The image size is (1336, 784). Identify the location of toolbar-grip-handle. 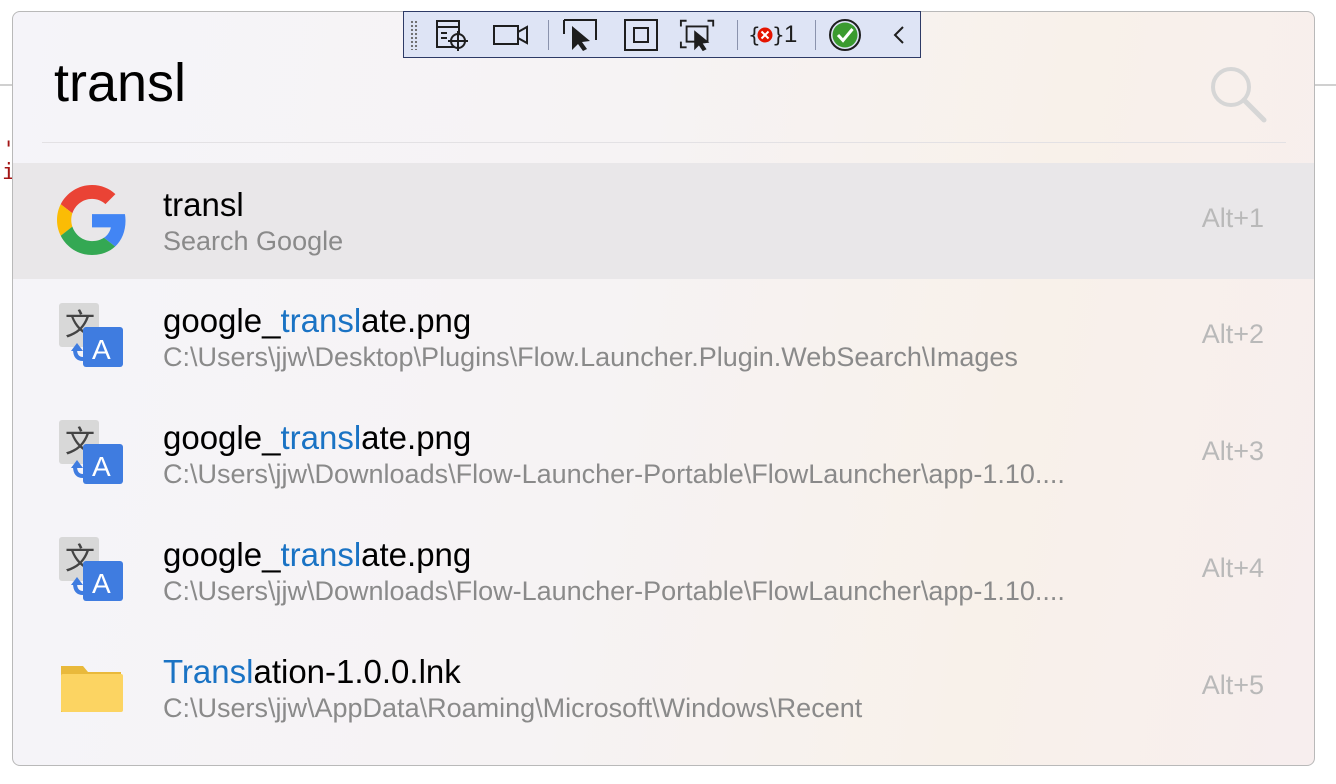
(414, 35).